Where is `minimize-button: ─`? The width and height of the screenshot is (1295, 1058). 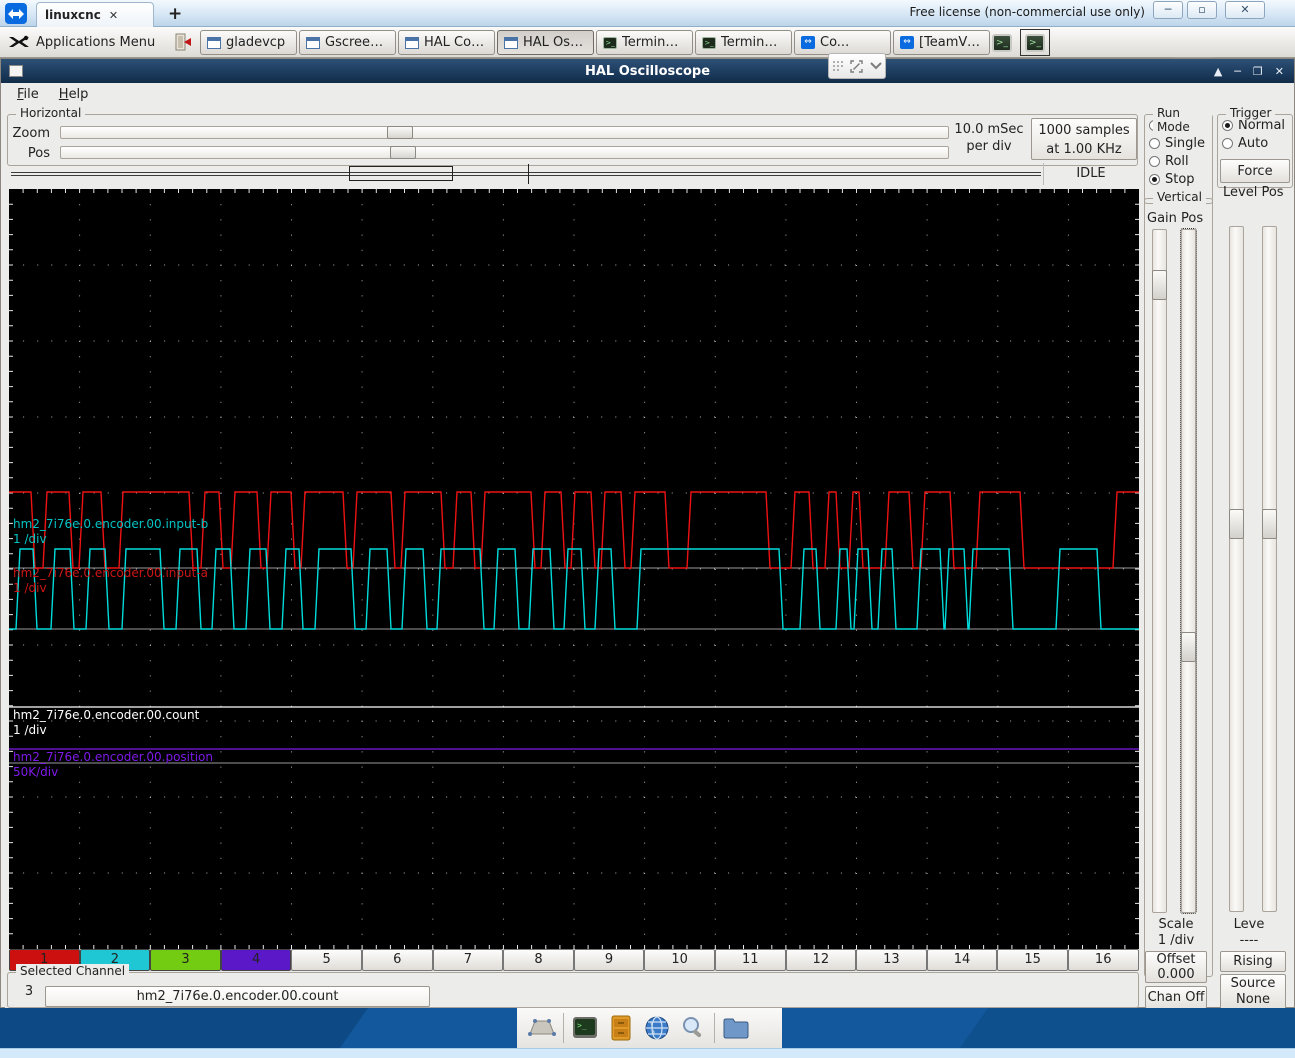
minimize-button: ─ is located at coordinates (1168, 10).